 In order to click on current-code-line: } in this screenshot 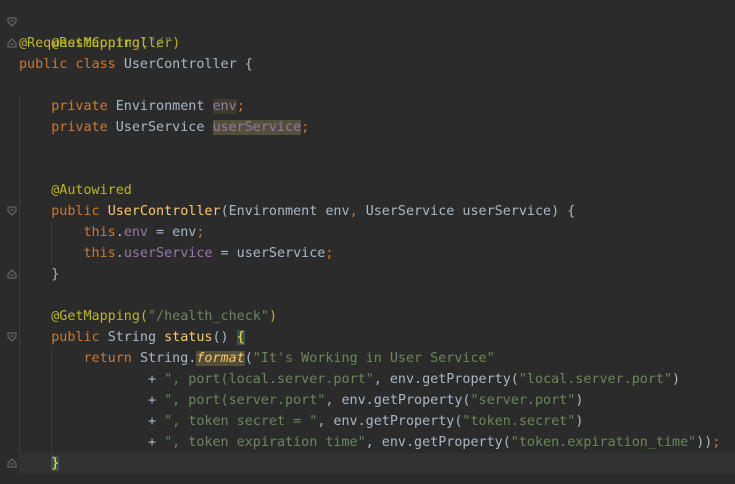, I will do `click(377, 463)`.